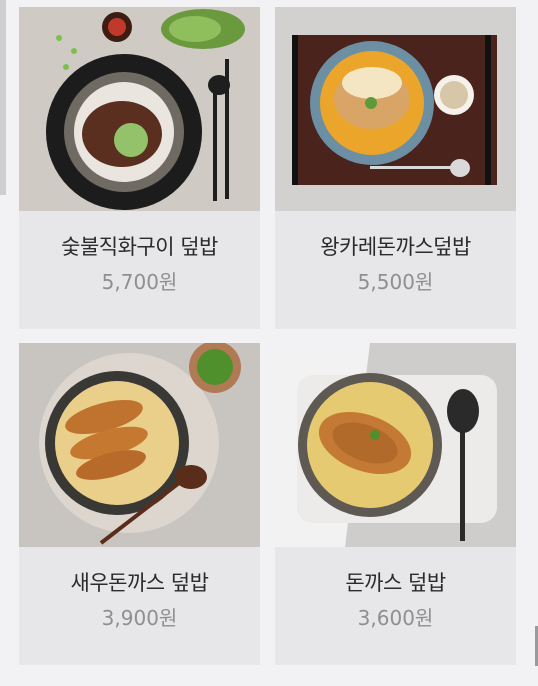  What do you see at coordinates (395, 583) in the screenshot?
I see `menu-item-name: 돈까스 덮밥` at bounding box center [395, 583].